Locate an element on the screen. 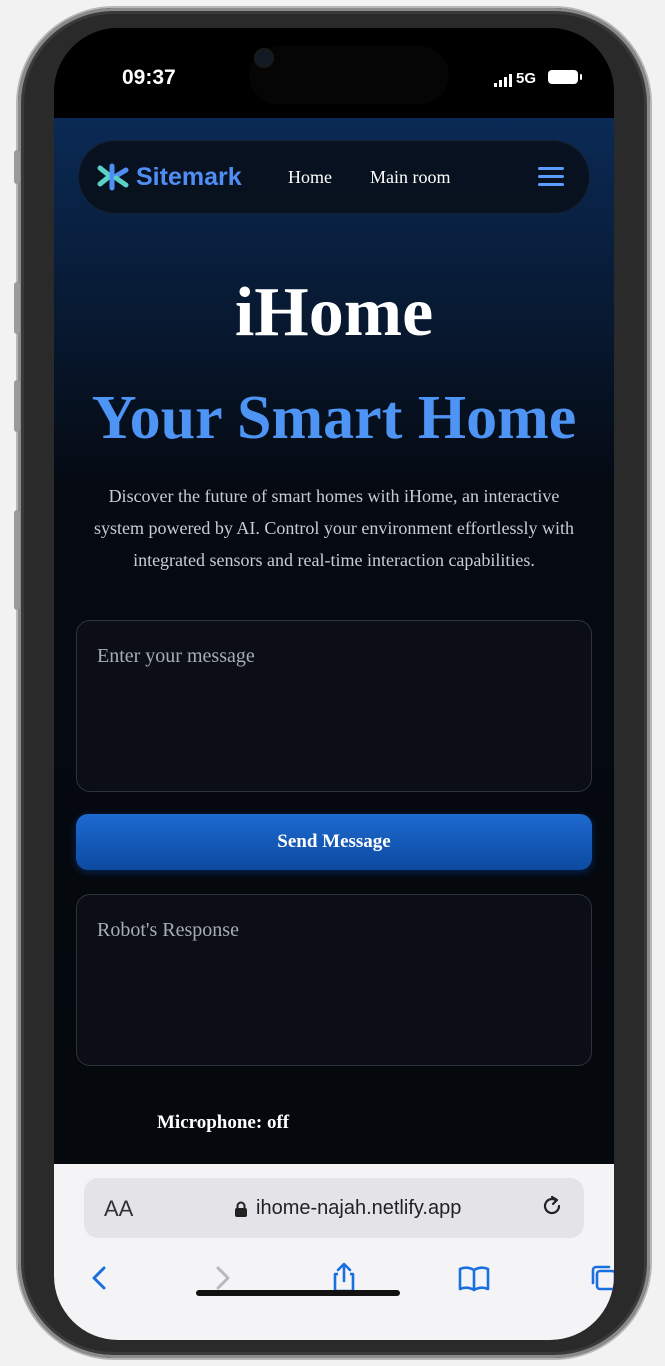  back-icon is located at coordinates (100, 1278).